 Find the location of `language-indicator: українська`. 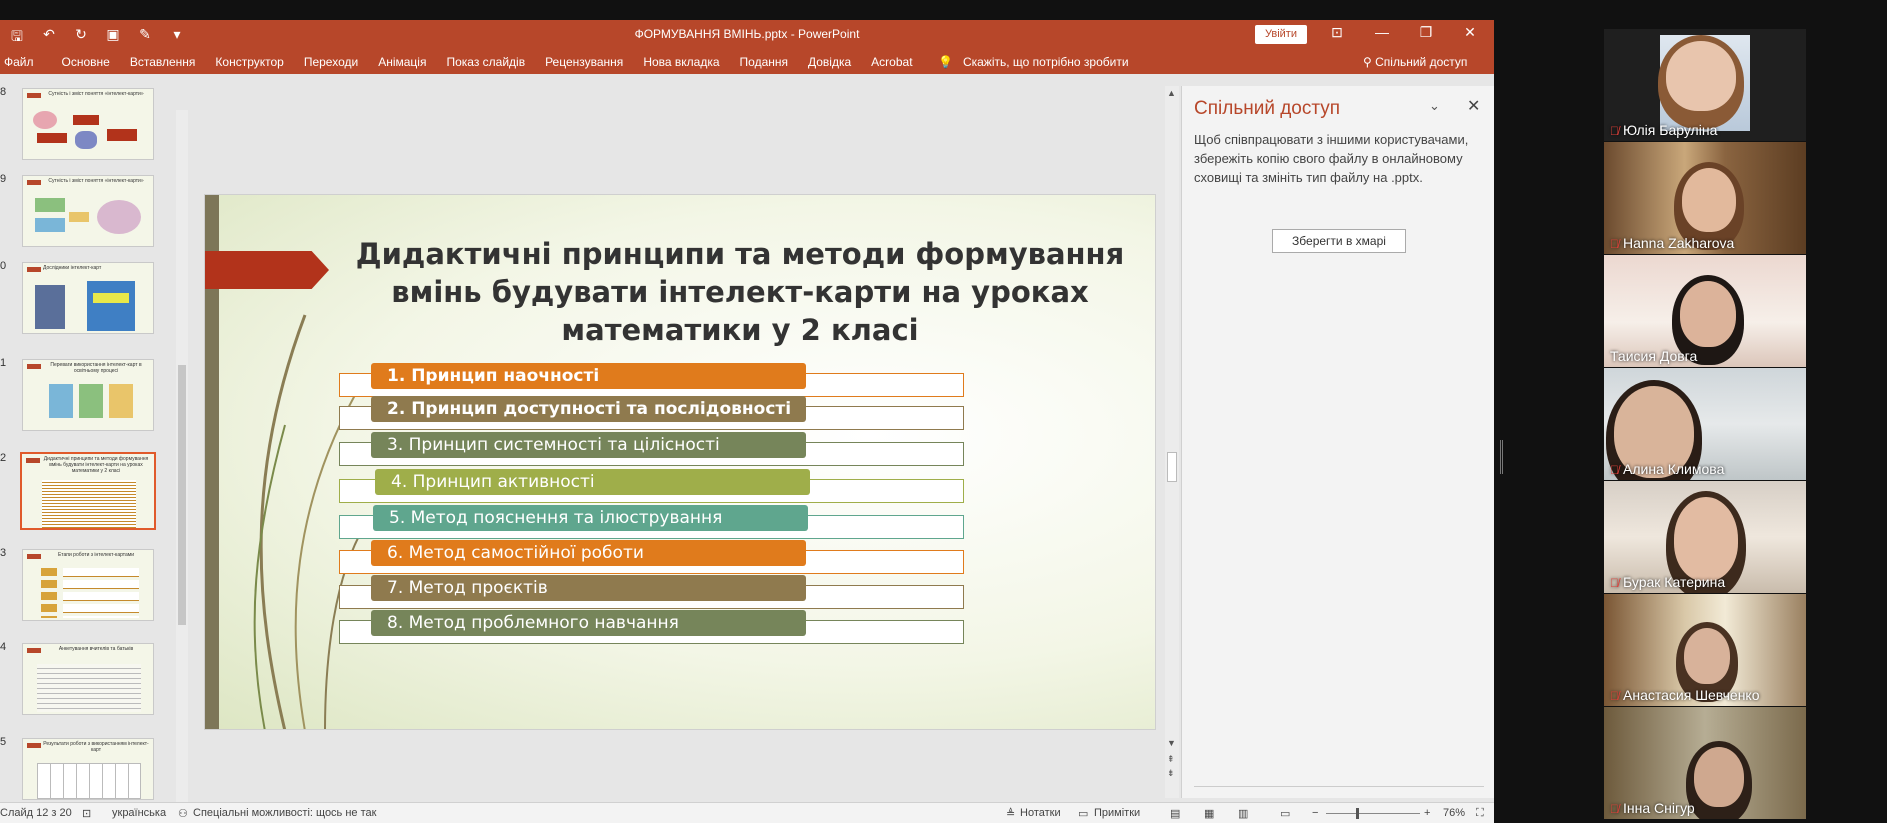

language-indicator: українська is located at coordinates (139, 813).